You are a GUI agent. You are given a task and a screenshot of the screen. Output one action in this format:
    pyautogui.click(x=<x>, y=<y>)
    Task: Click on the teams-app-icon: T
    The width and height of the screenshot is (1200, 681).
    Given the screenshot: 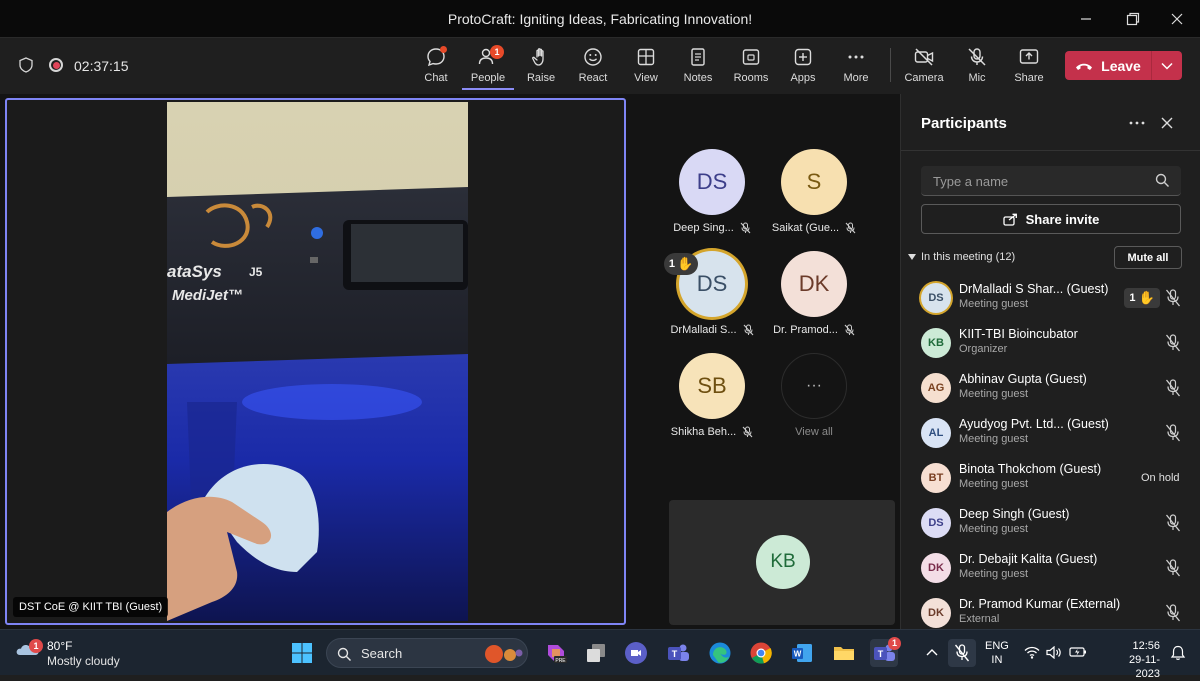 What is the action you would take?
    pyautogui.click(x=678, y=653)
    